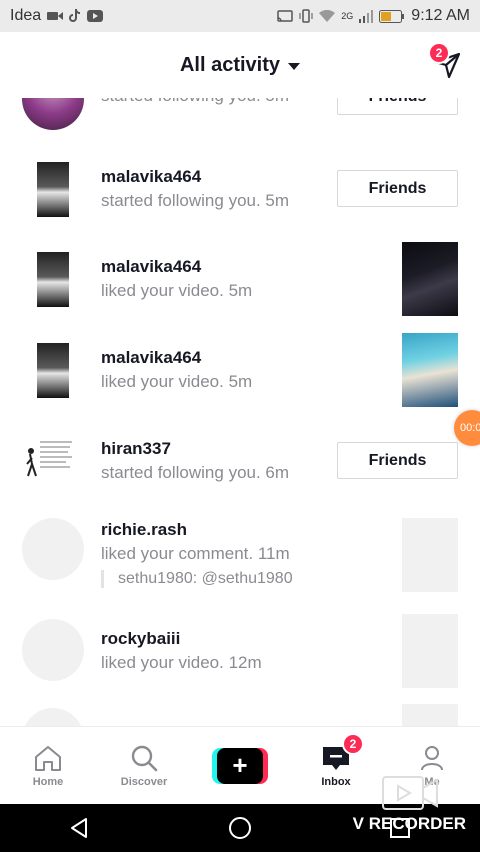 This screenshot has height=852, width=480. I want to click on list-item: rockybaiii liked your video. 12m, so click(240, 652).